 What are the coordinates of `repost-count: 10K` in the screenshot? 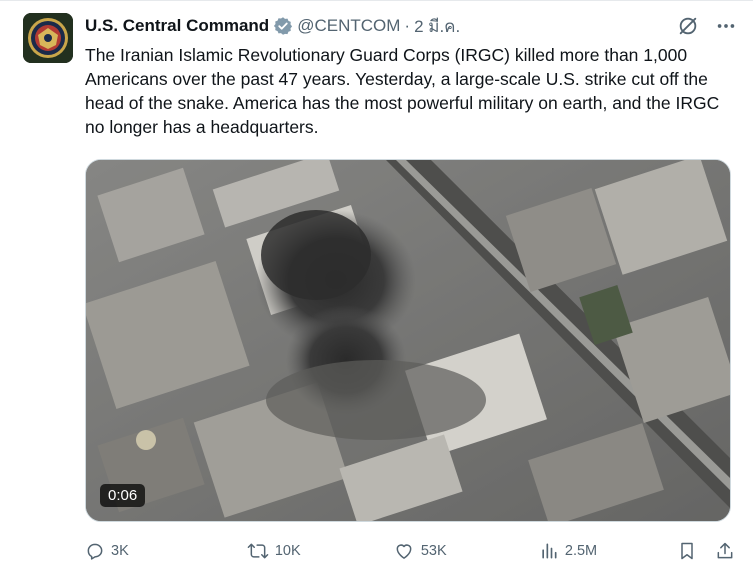 It's located at (287, 551).